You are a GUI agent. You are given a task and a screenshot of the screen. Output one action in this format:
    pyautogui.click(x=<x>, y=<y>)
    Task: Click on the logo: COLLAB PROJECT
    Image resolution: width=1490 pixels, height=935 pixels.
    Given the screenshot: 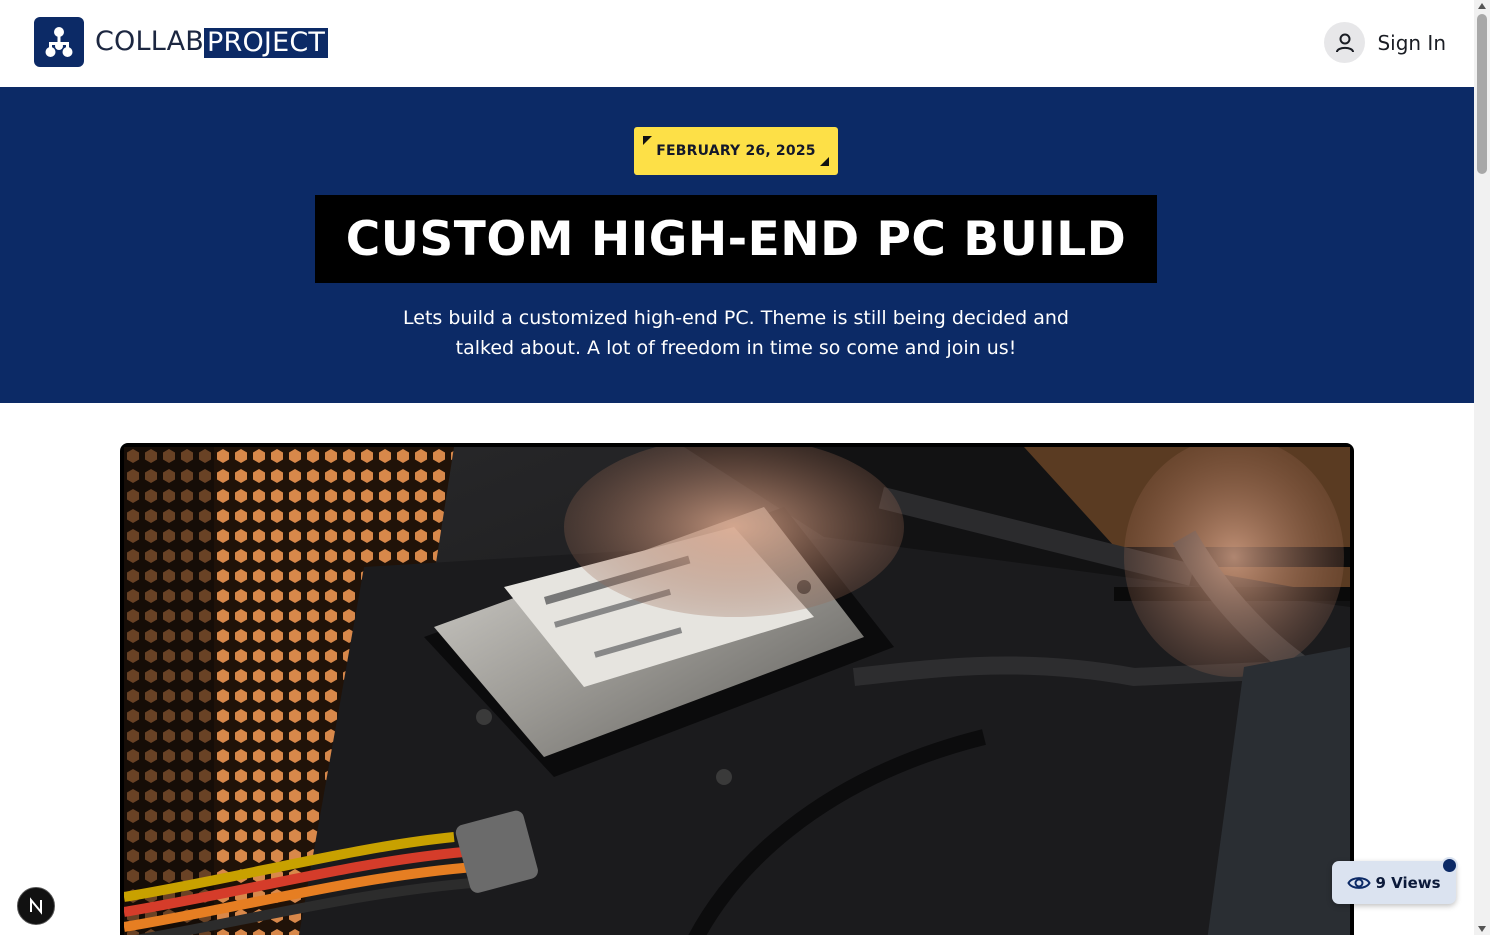 What is the action you would take?
    pyautogui.click(x=181, y=42)
    